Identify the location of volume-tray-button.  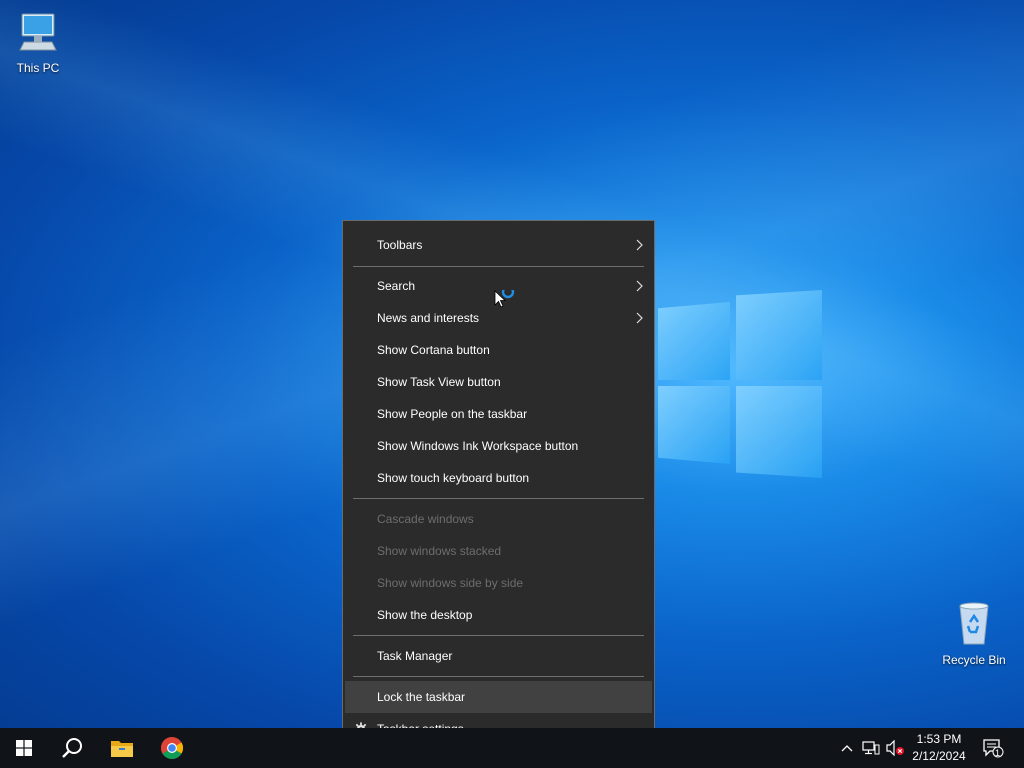
(895, 748).